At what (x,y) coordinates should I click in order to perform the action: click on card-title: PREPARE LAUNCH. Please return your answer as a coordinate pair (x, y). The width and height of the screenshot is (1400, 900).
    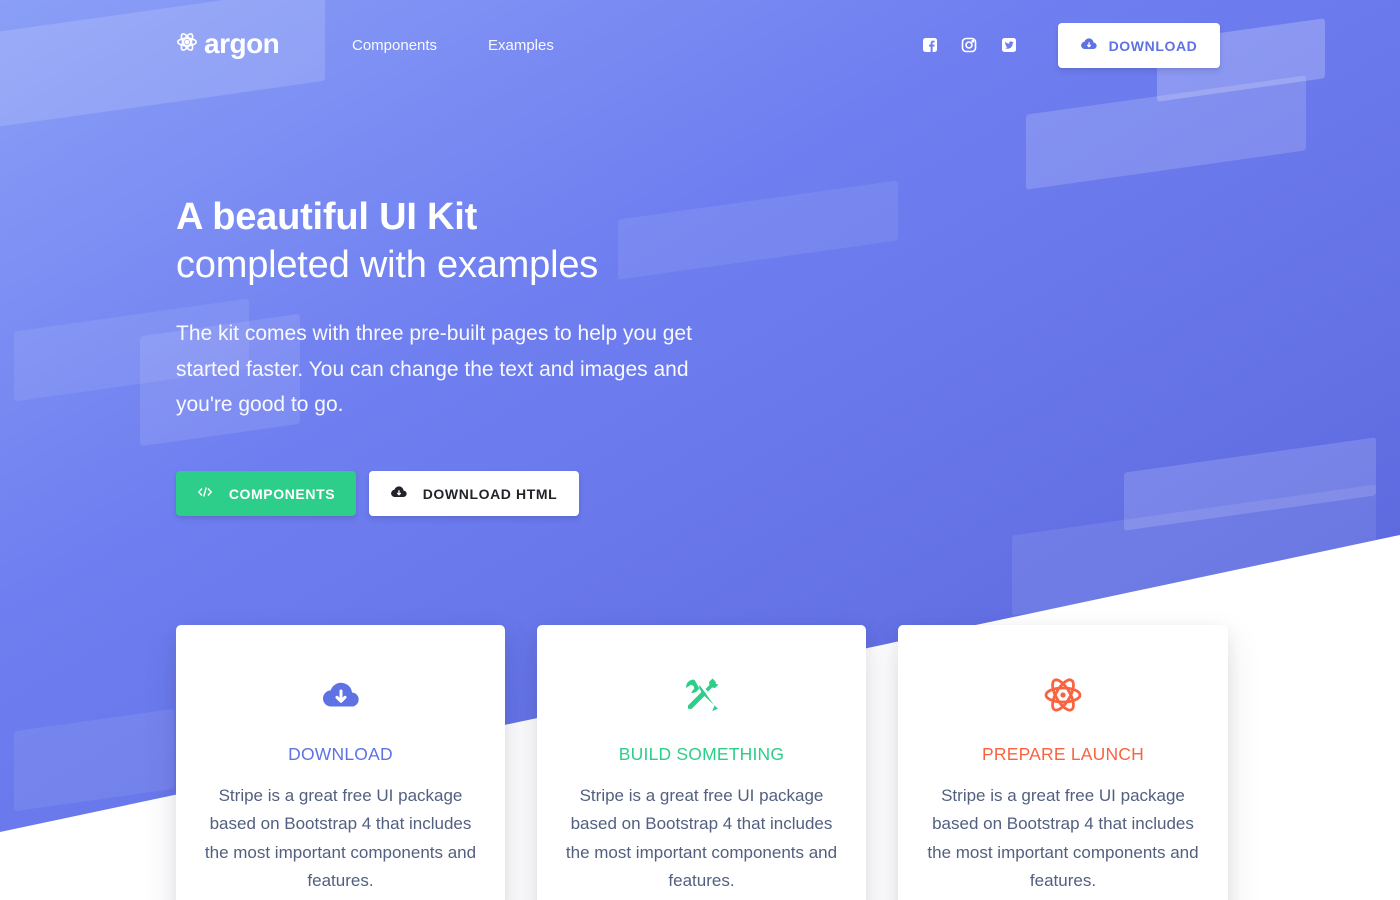
    Looking at the image, I should click on (1063, 754).